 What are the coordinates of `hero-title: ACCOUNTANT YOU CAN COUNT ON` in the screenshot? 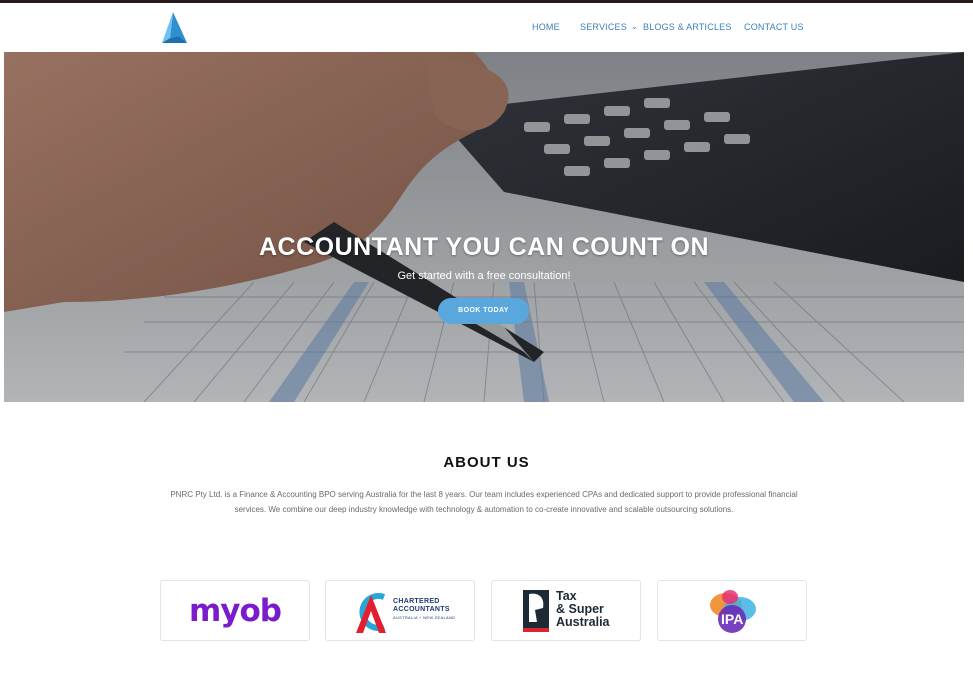 It's located at (484, 247).